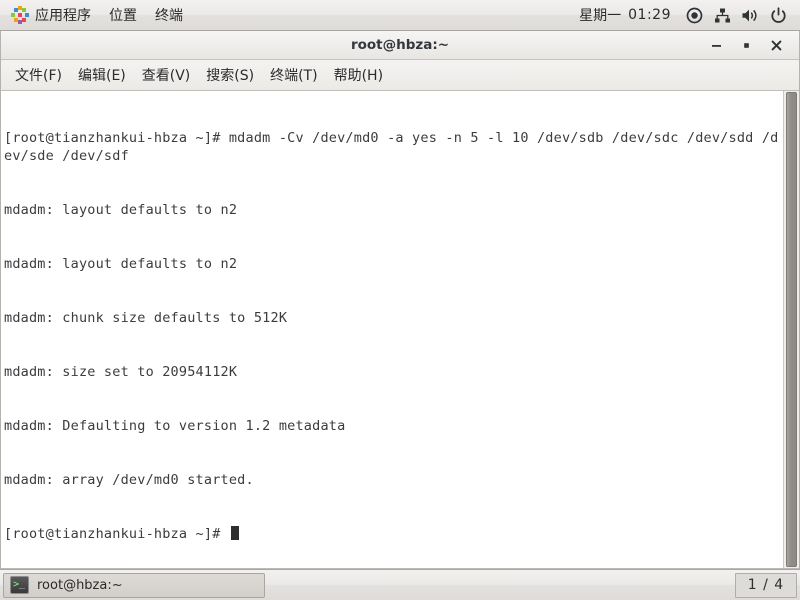 The width and height of the screenshot is (800, 600). I want to click on terminal-scrollbar, so click(791, 329).